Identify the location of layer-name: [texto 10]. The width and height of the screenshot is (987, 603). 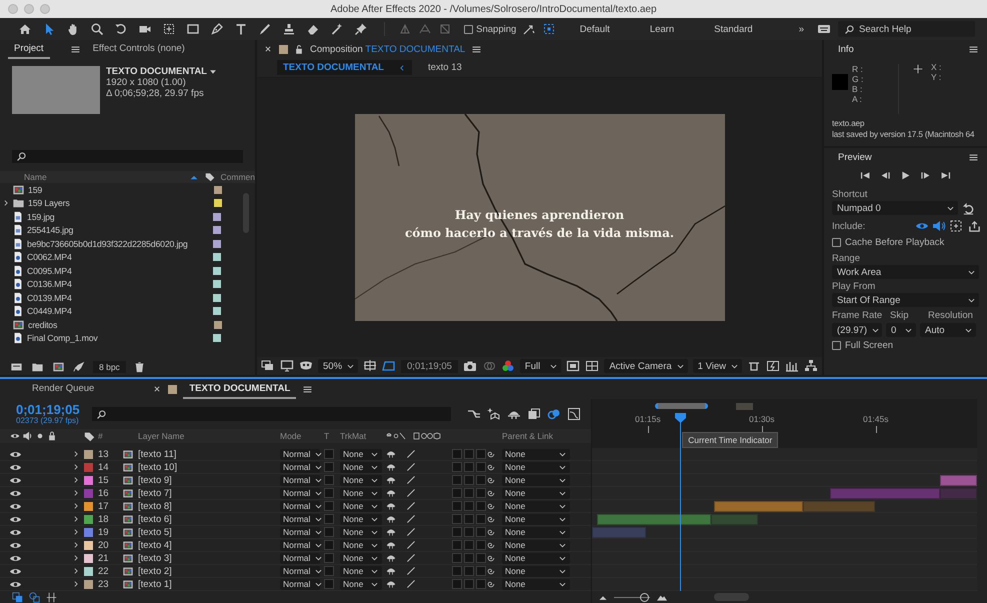
(209, 467).